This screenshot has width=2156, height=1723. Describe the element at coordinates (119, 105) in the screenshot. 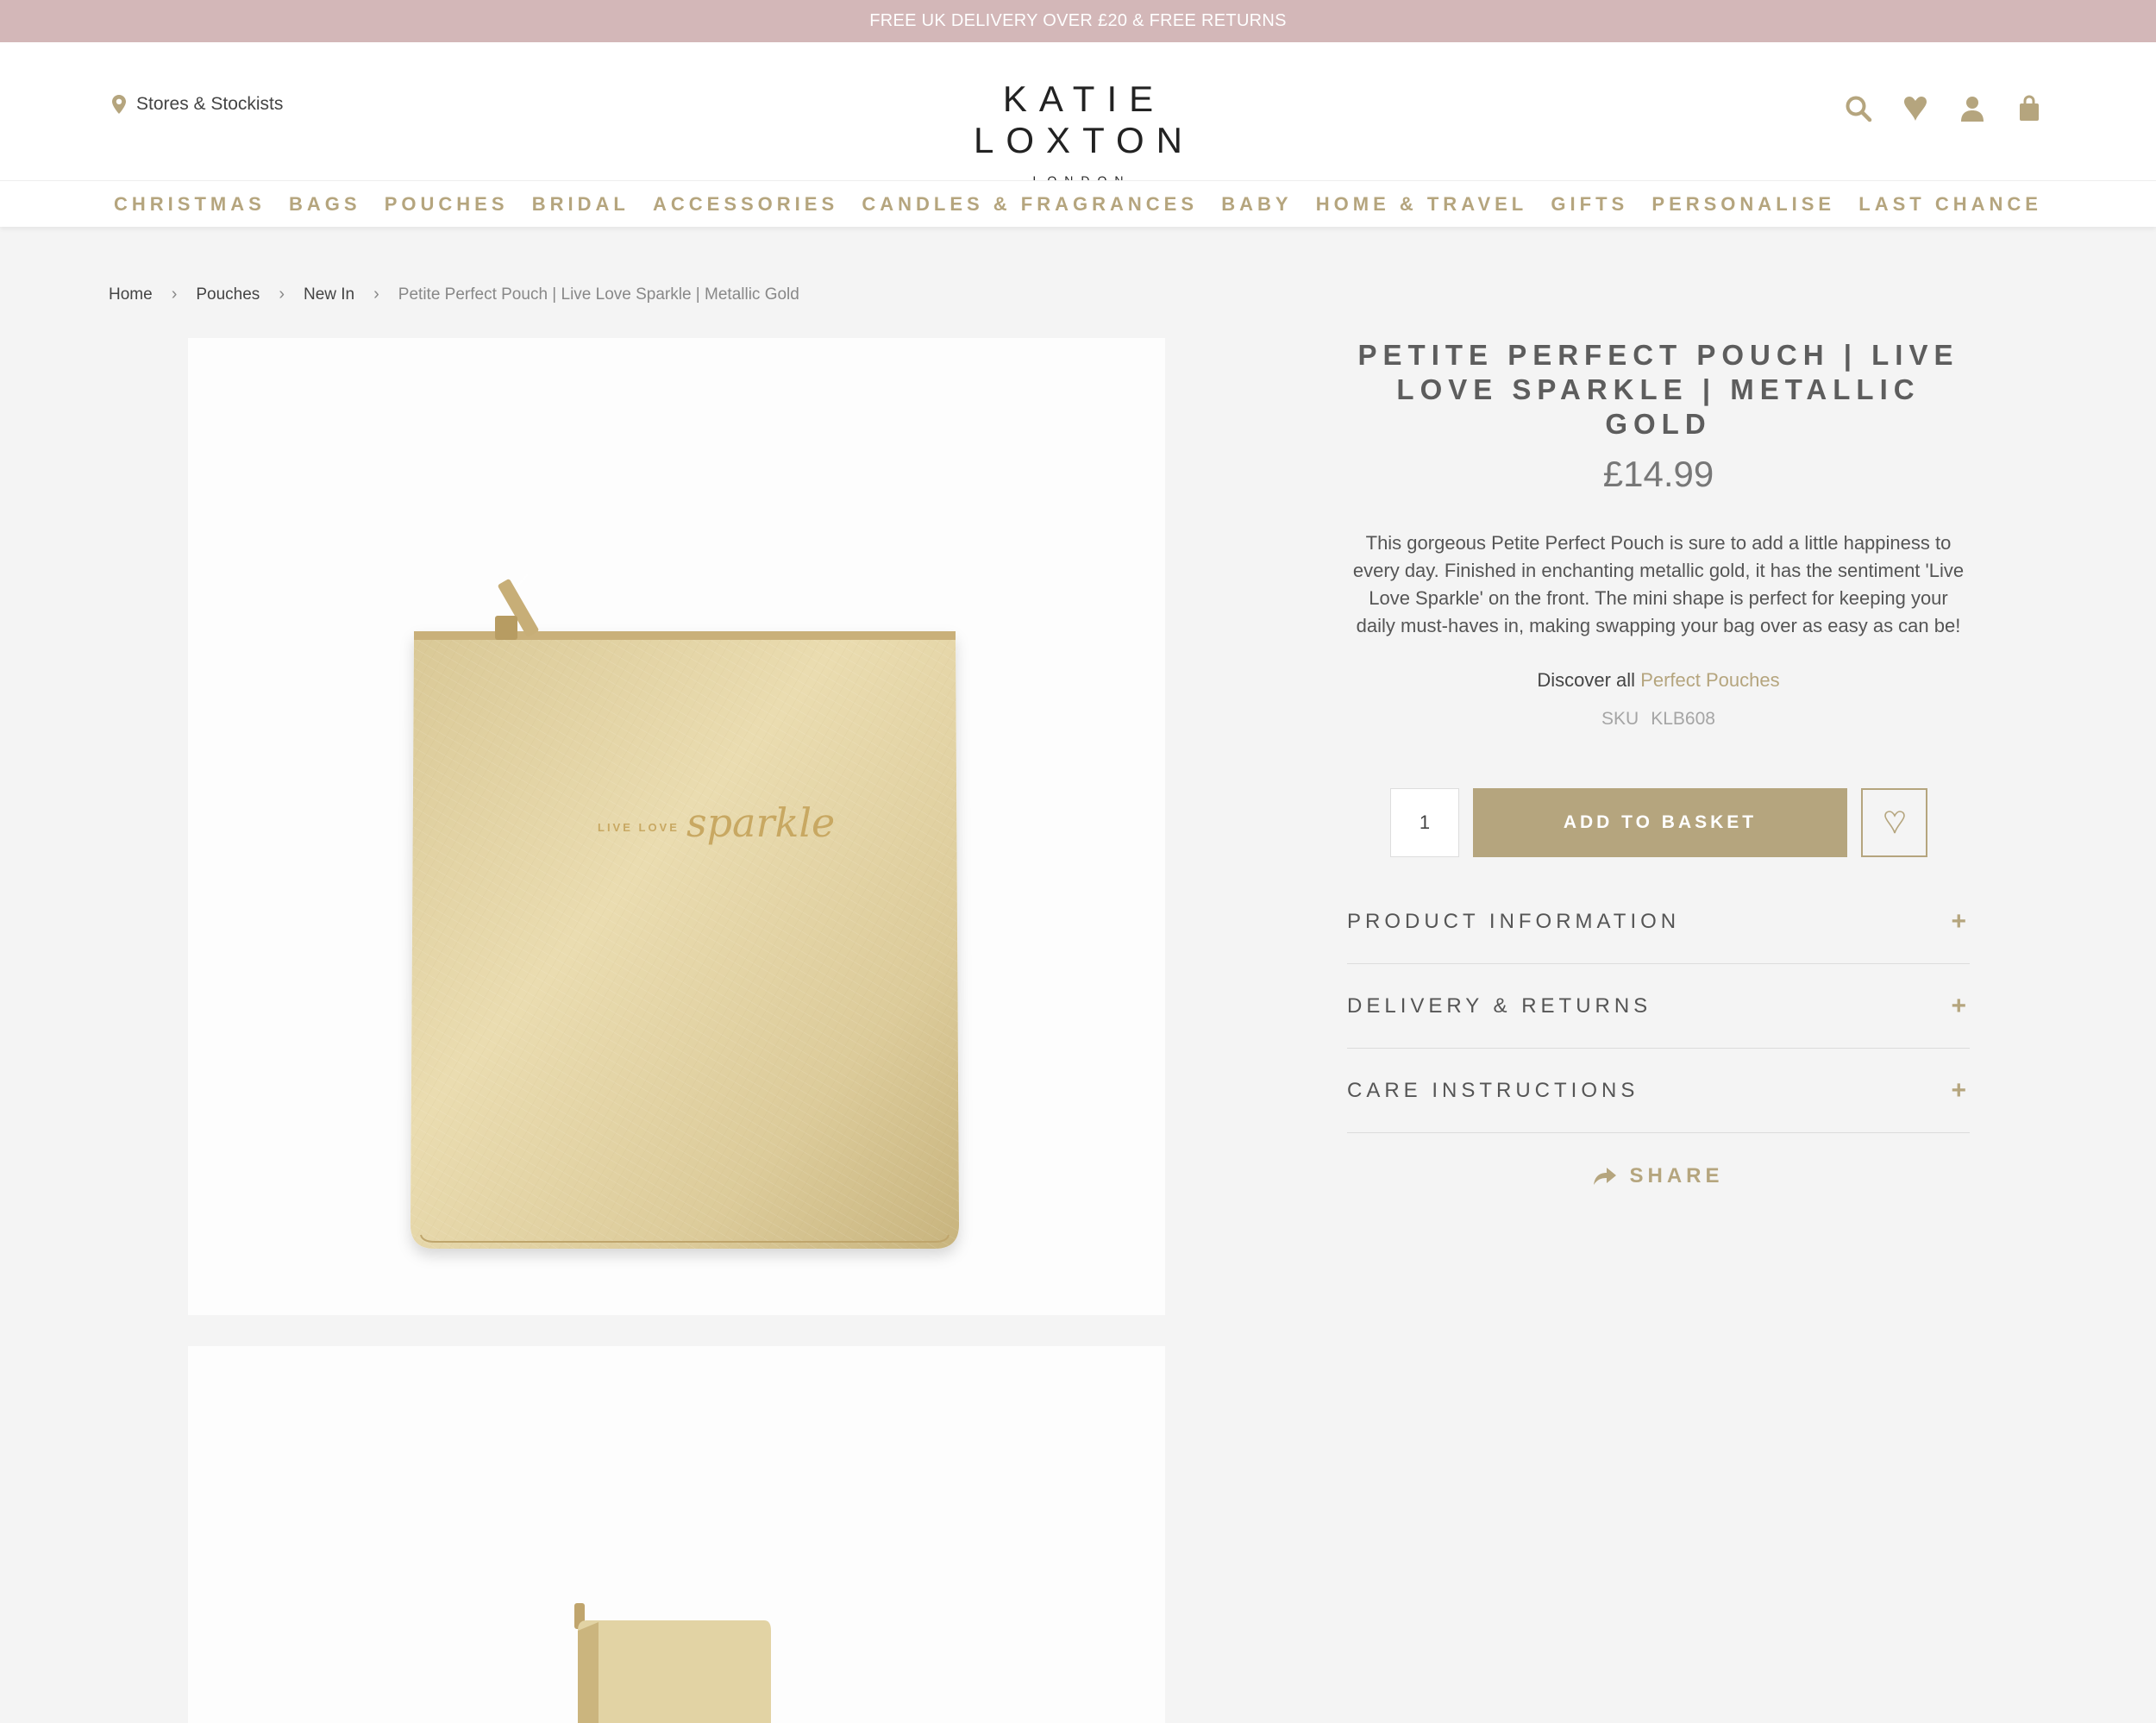

I see `location-pin-icon` at that location.